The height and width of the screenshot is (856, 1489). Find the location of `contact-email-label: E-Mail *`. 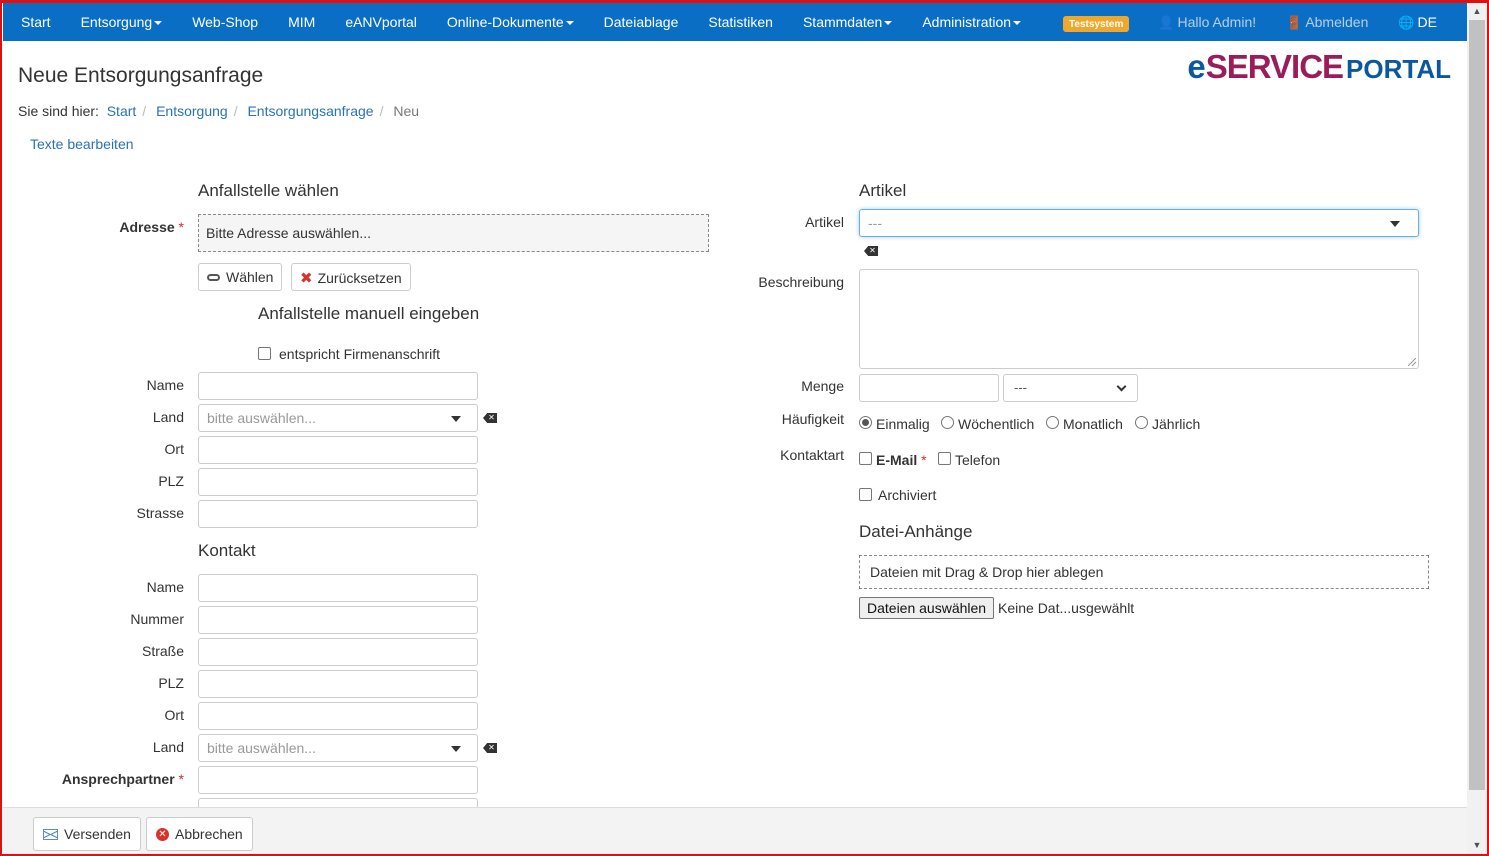

contact-email-label: E-Mail * is located at coordinates (901, 460).